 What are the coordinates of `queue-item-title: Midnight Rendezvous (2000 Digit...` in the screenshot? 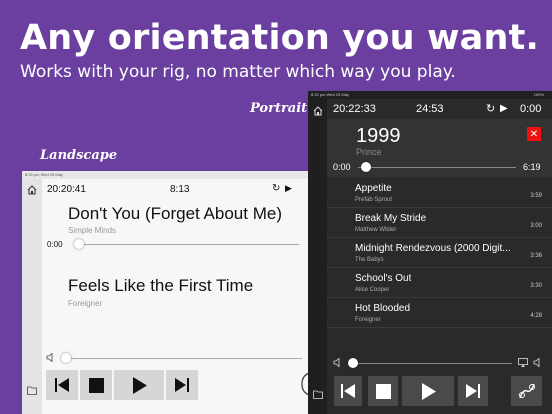 It's located at (433, 248).